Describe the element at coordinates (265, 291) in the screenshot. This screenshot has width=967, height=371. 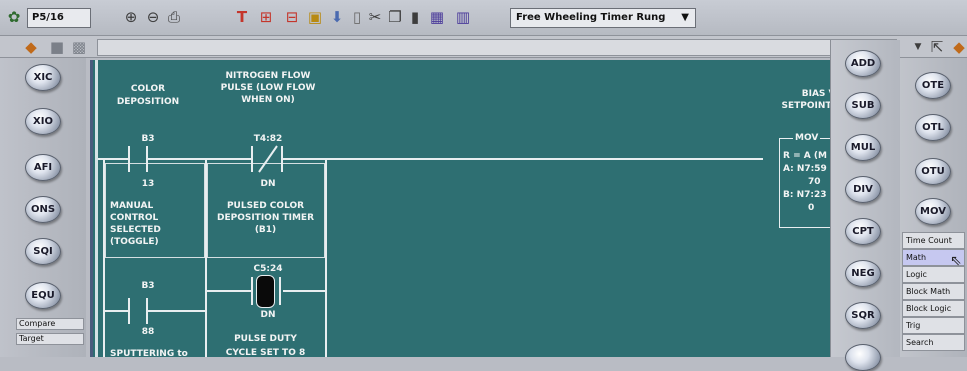
I see `selected-contact-marker` at that location.